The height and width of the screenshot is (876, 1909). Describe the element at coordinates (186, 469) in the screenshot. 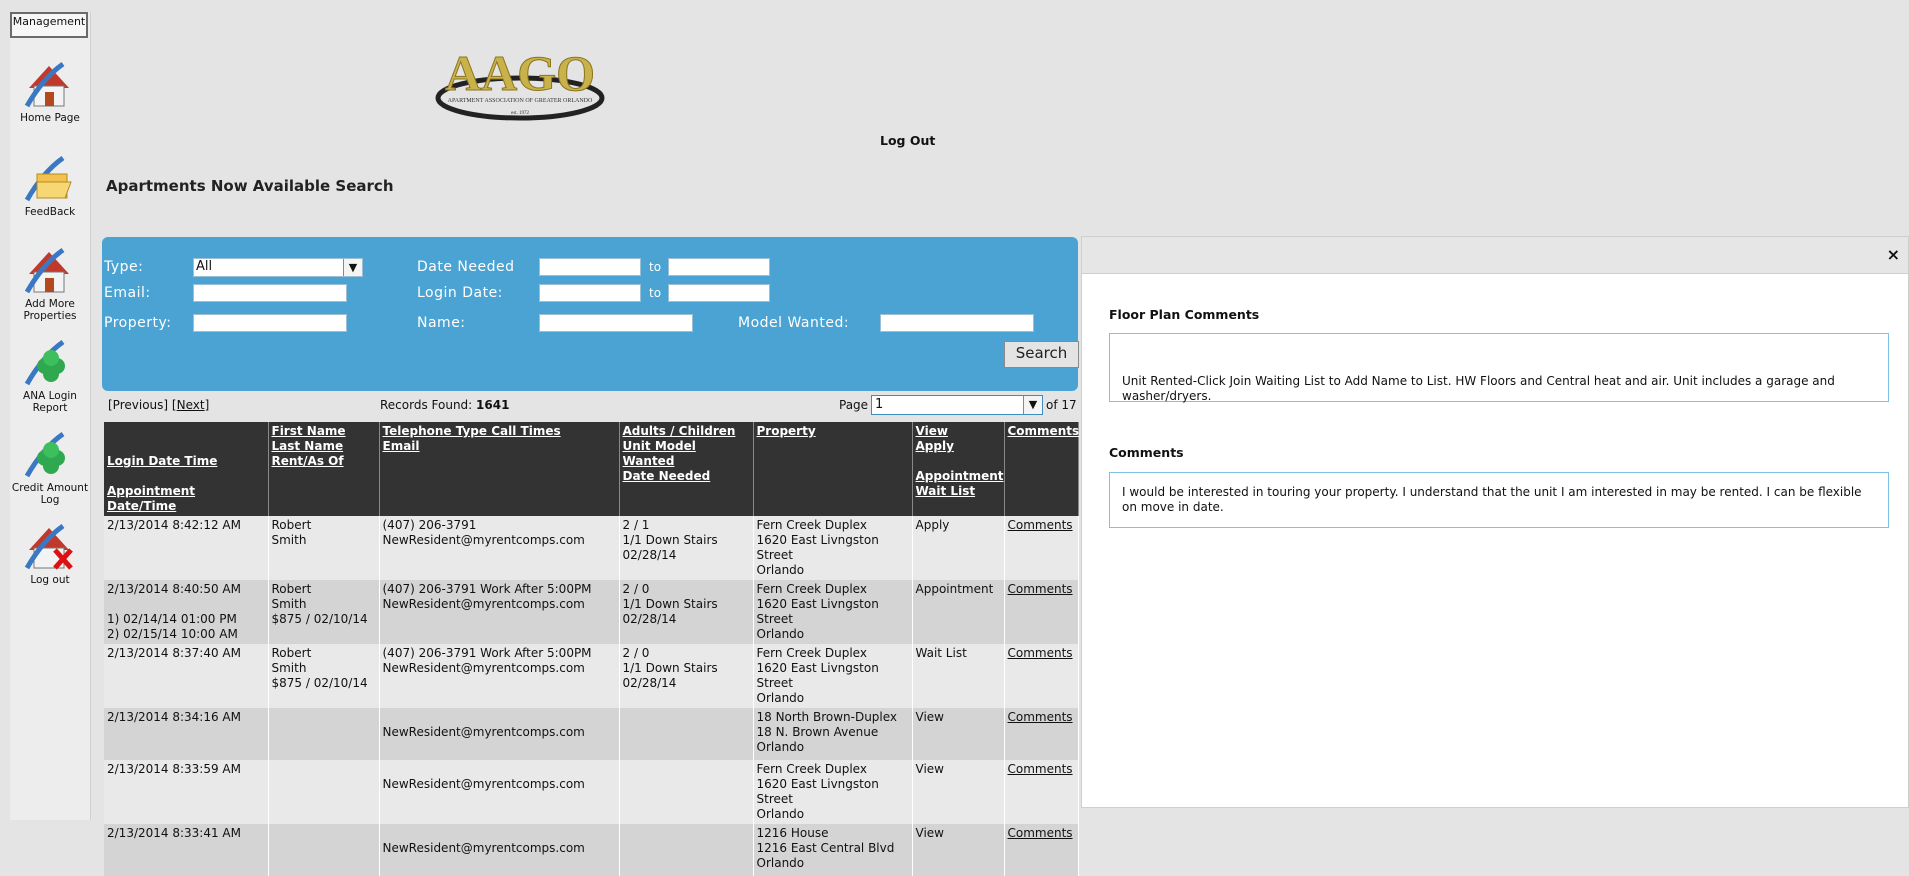

I see `login-datetime-header: Login Date Time Appointment Date/Time` at that location.